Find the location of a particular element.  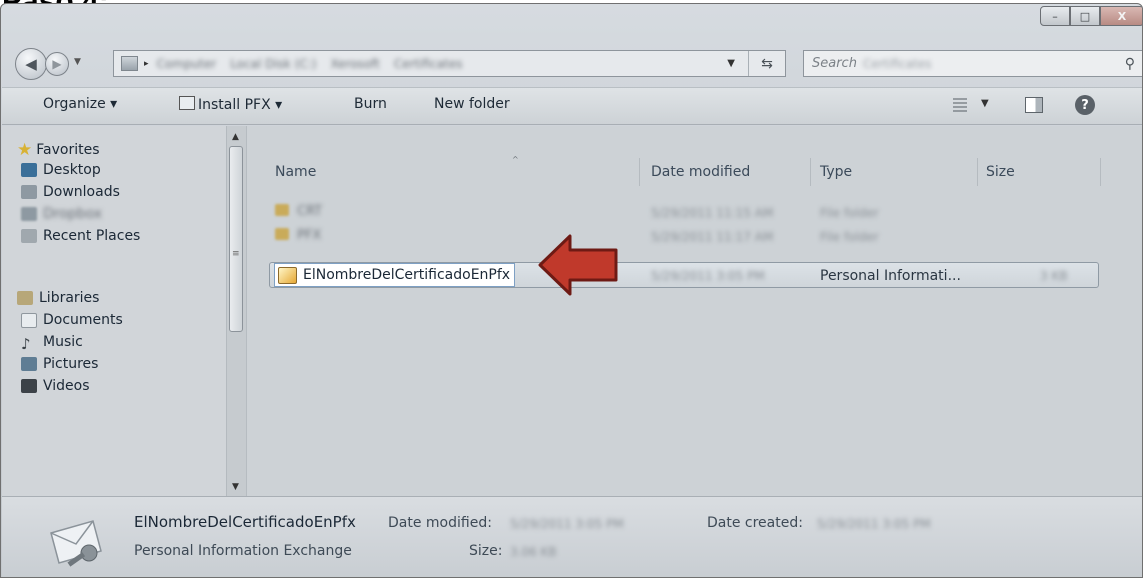

install-pfx-button: Install PFX ▾ is located at coordinates (230, 104).